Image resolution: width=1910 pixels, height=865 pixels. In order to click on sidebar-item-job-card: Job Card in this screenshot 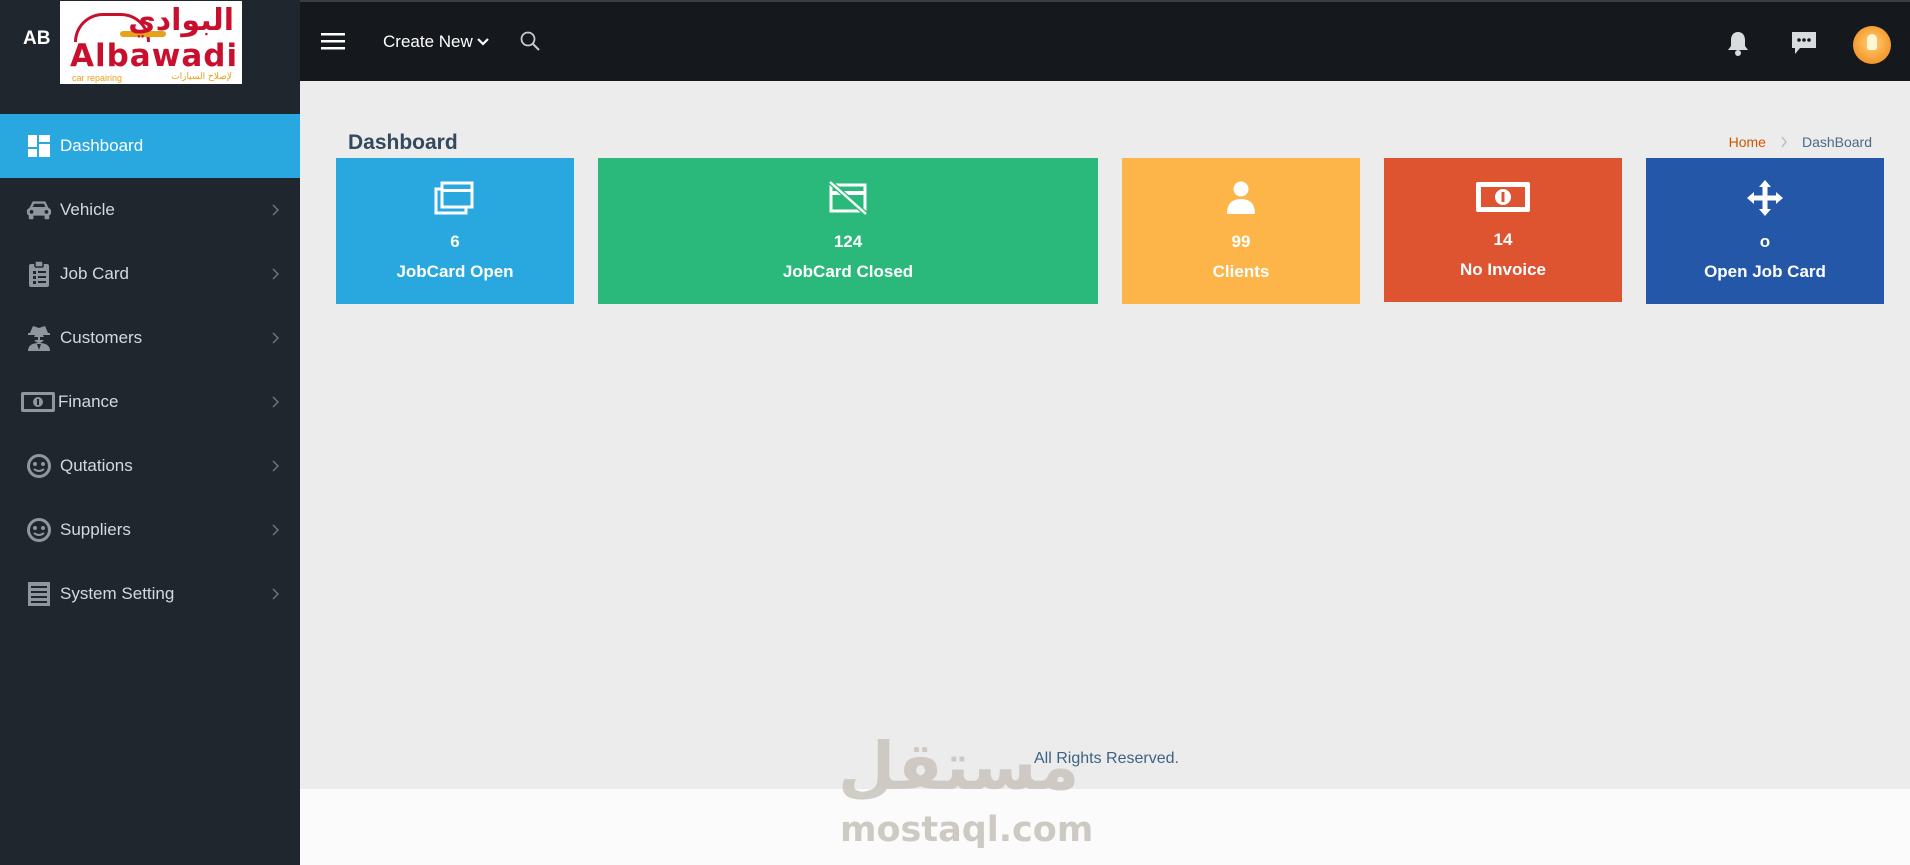, I will do `click(150, 274)`.